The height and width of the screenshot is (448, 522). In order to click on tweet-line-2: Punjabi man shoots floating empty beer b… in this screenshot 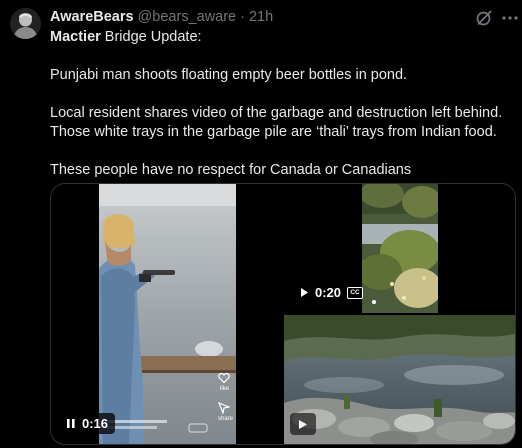, I will do `click(229, 75)`.